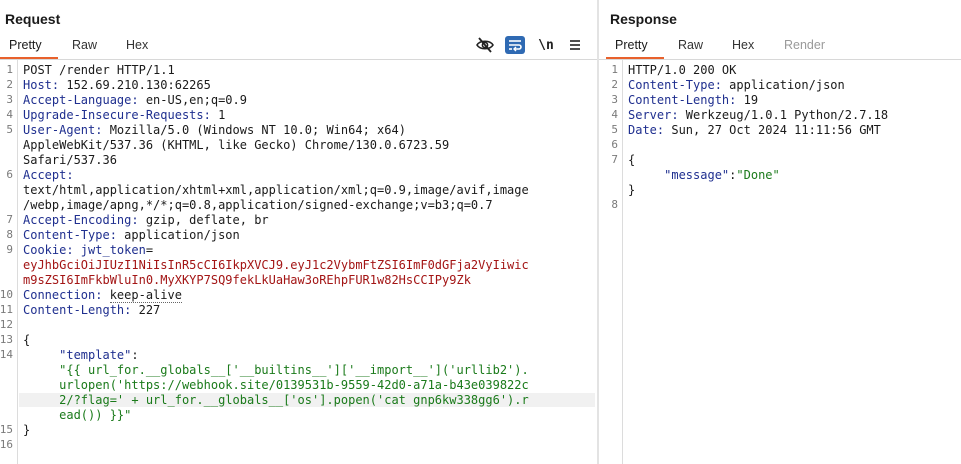 The width and height of the screenshot is (961, 464). Describe the element at coordinates (657, 115) in the screenshot. I see `code-token: Server:` at that location.